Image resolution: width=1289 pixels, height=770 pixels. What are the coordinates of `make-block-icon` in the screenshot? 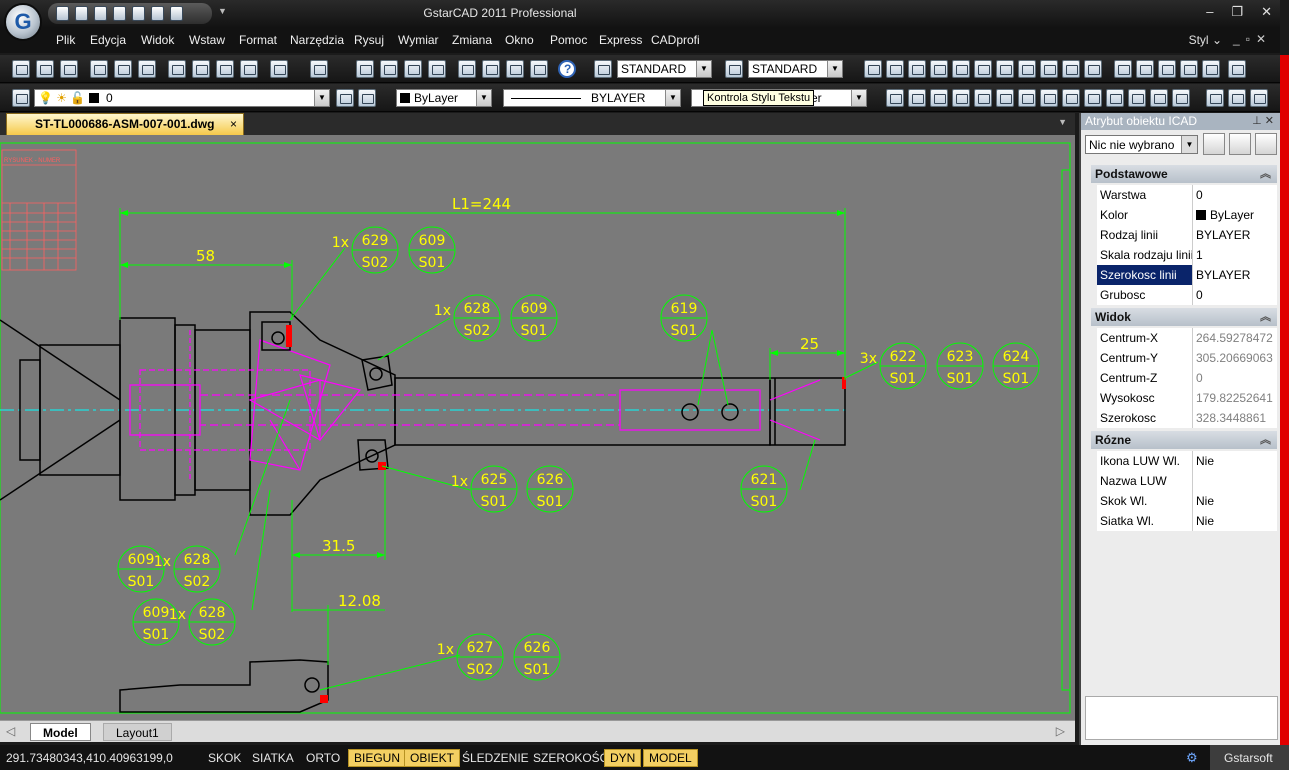 It's located at (1159, 98).